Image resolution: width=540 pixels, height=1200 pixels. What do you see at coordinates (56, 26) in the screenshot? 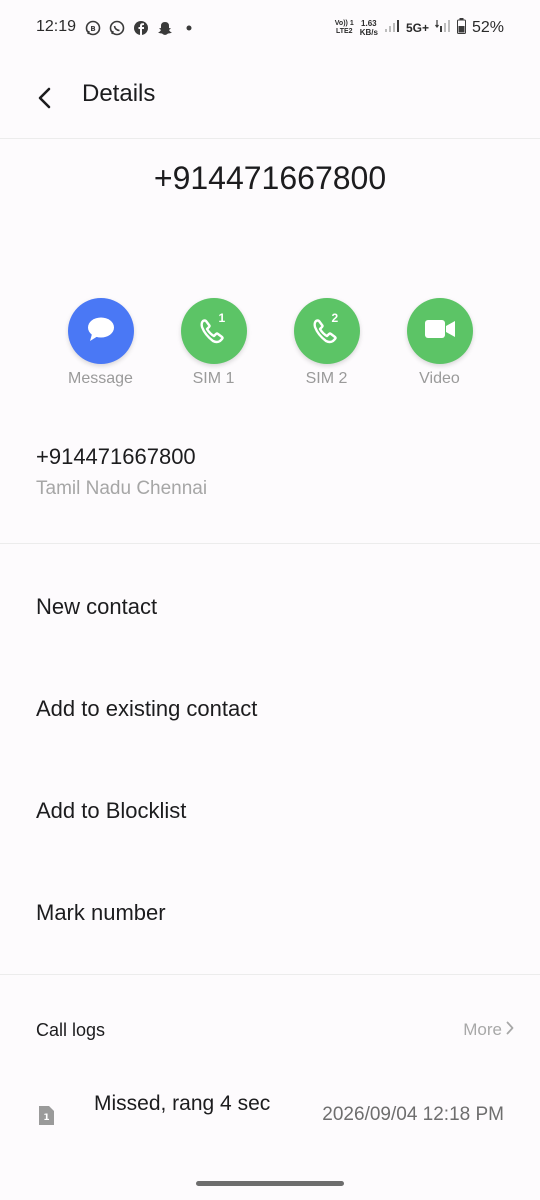
I see `status-time: 12:19` at bounding box center [56, 26].